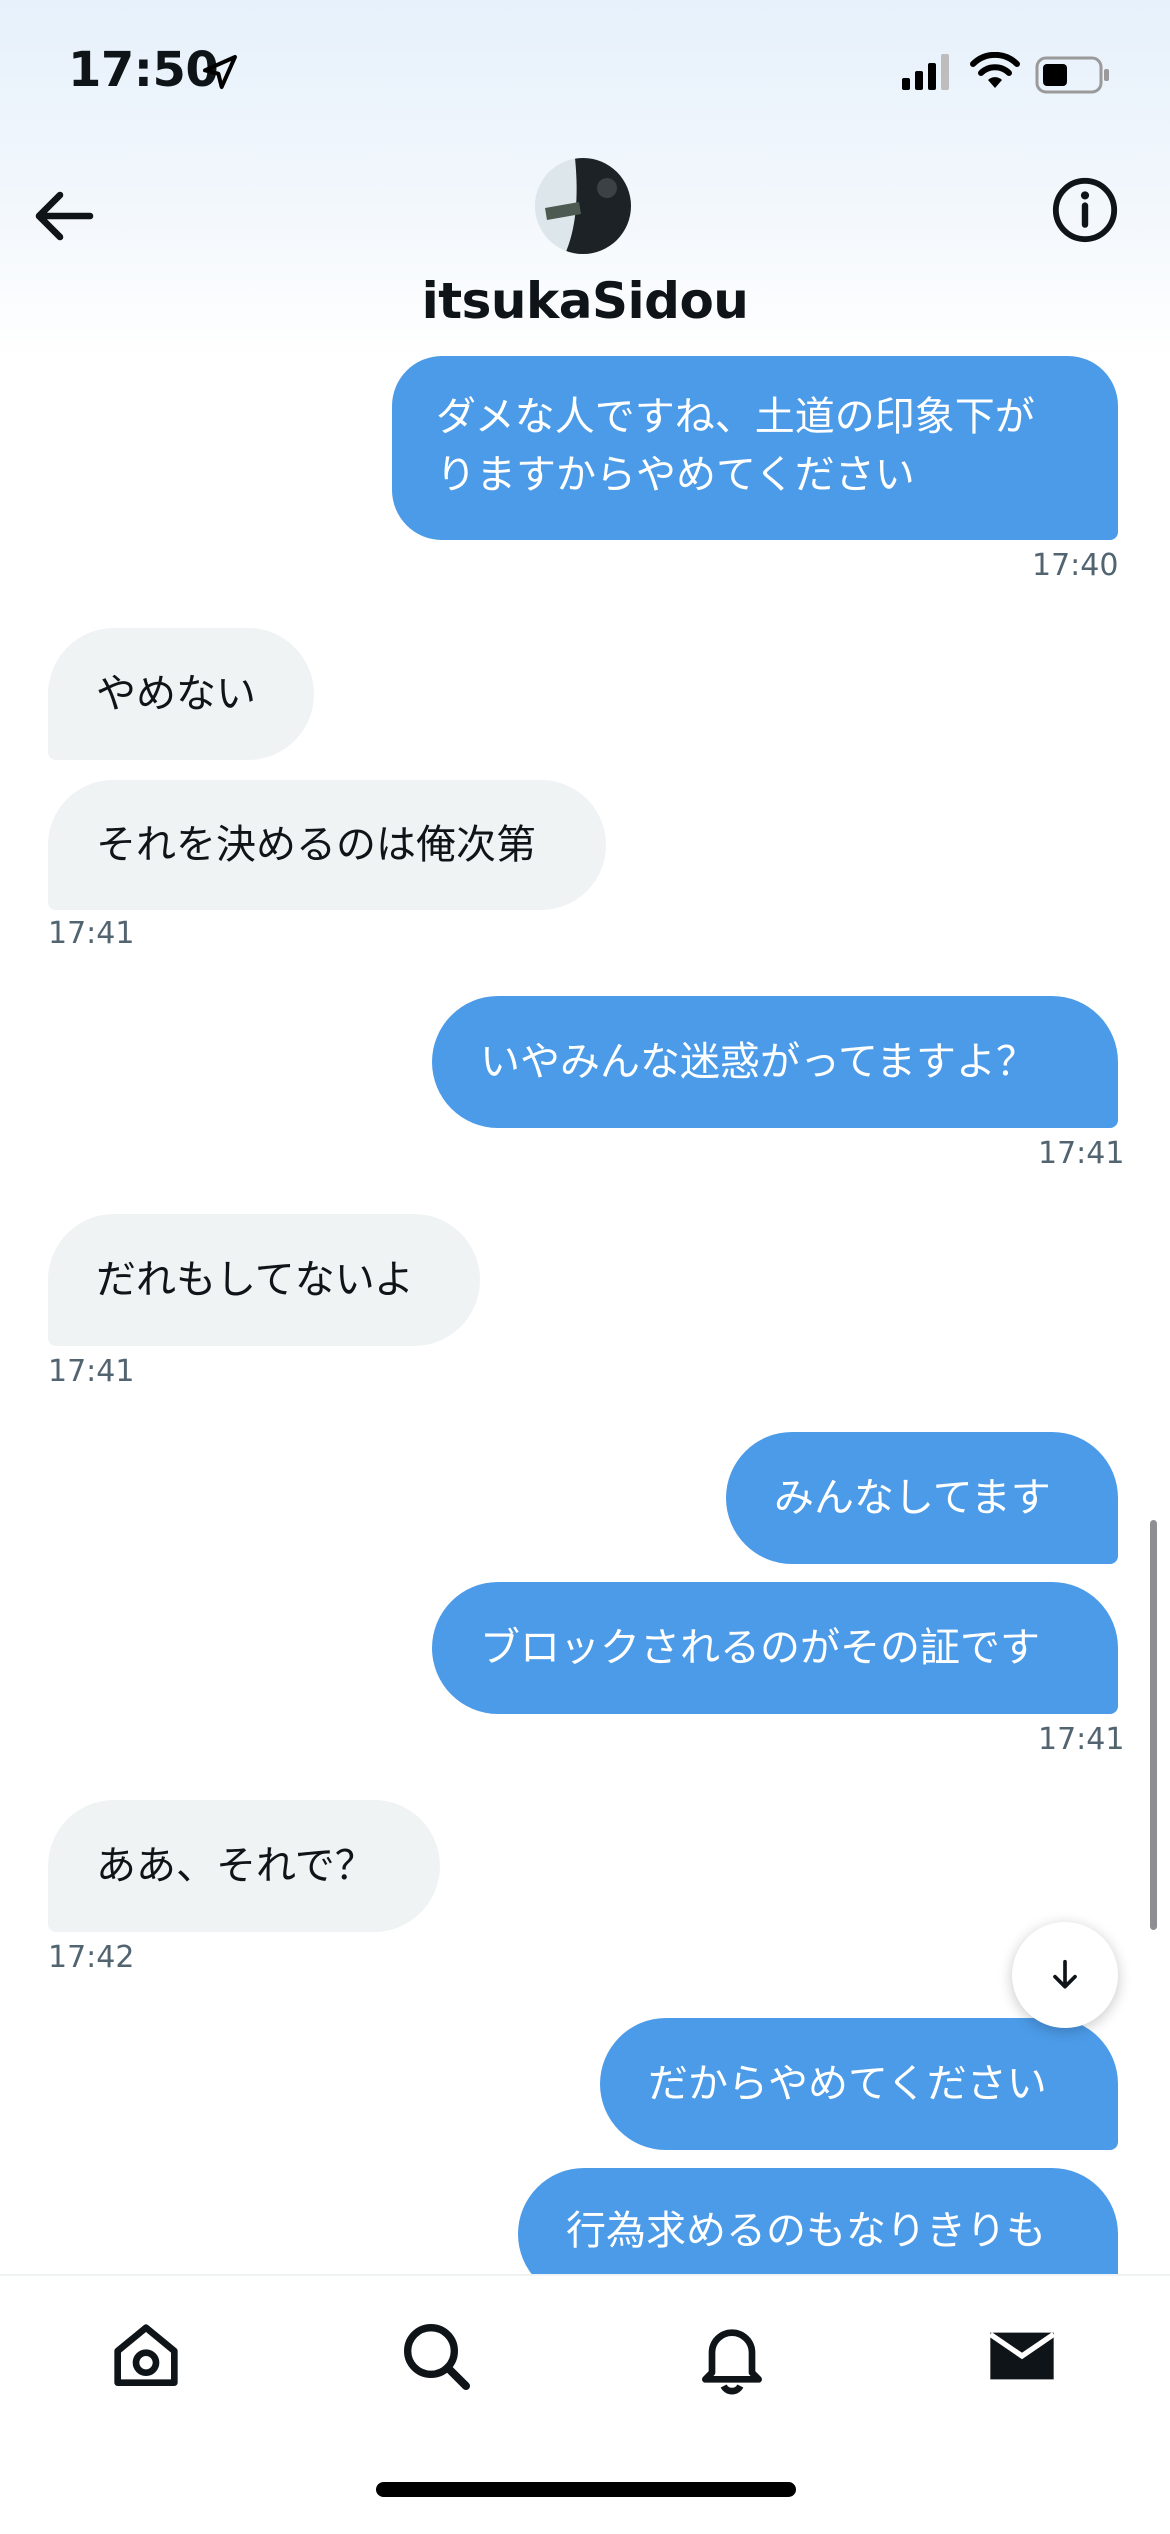  I want to click on location-arrow-icon, so click(220, 72).